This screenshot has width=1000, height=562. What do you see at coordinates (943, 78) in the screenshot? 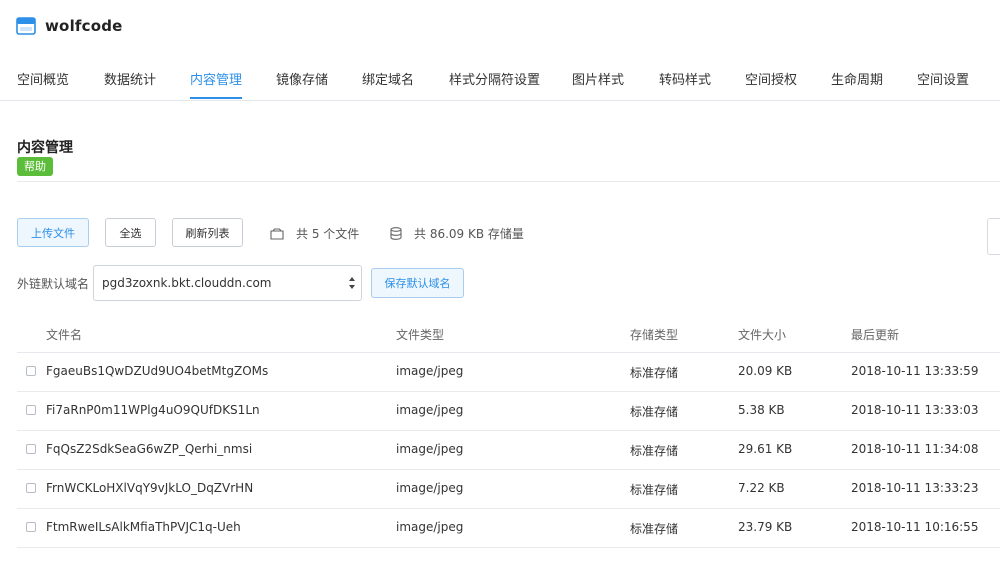
I see `tab-space-settings: 空间设置` at bounding box center [943, 78].